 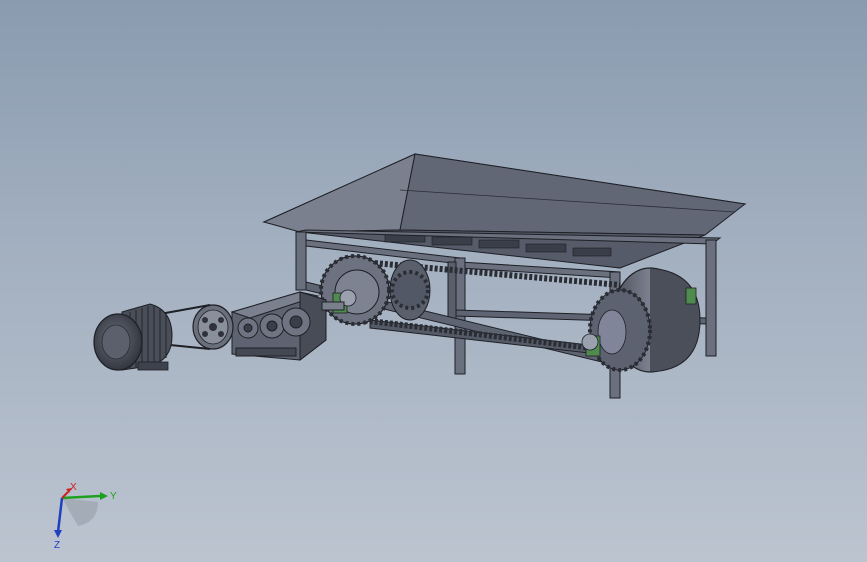 I want to click on y-axis-line, so click(x=81, y=497).